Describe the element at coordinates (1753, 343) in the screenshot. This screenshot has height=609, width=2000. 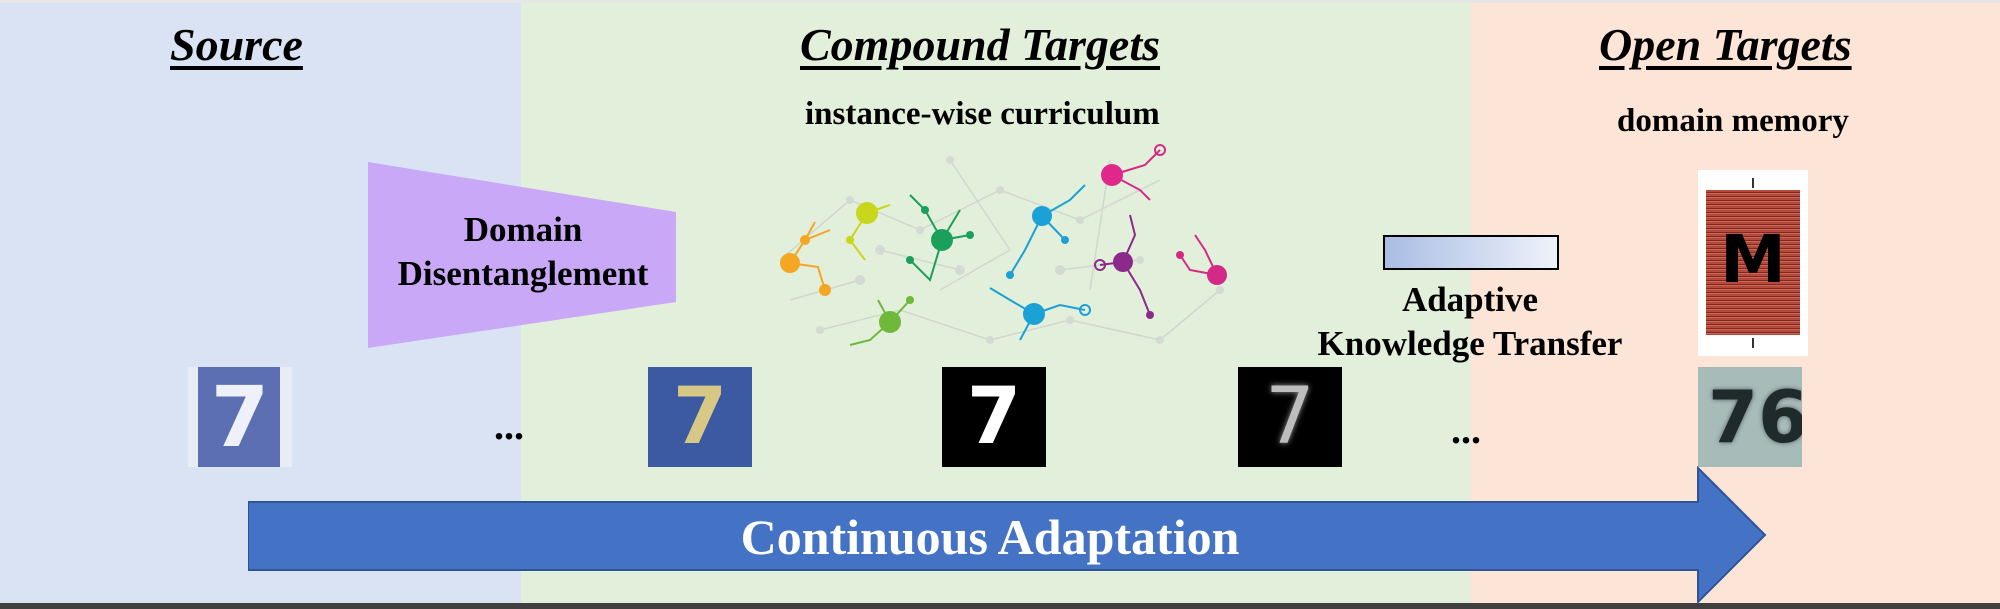
I see `memory-bottom-marker` at that location.